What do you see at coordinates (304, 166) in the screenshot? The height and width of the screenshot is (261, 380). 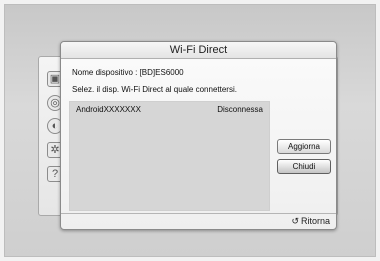 I see `close-button: Chiudi` at bounding box center [304, 166].